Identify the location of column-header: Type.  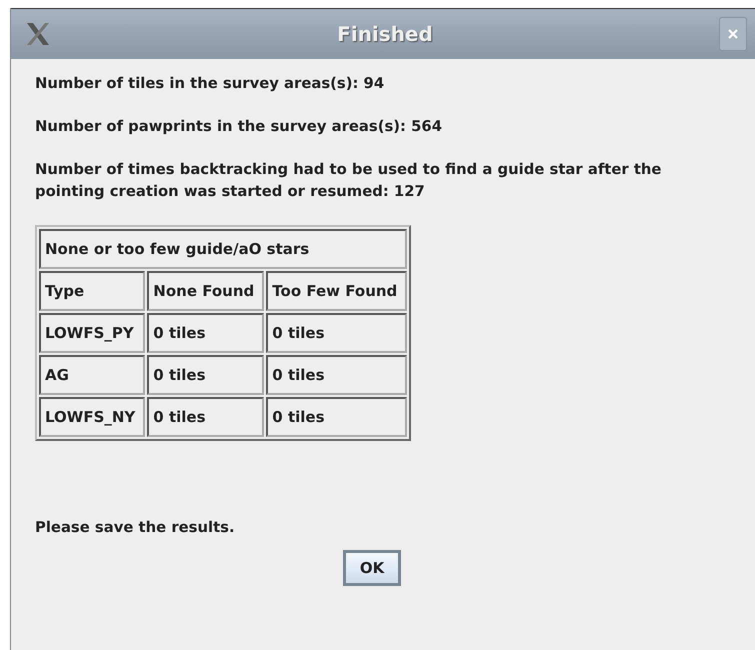
(92, 291).